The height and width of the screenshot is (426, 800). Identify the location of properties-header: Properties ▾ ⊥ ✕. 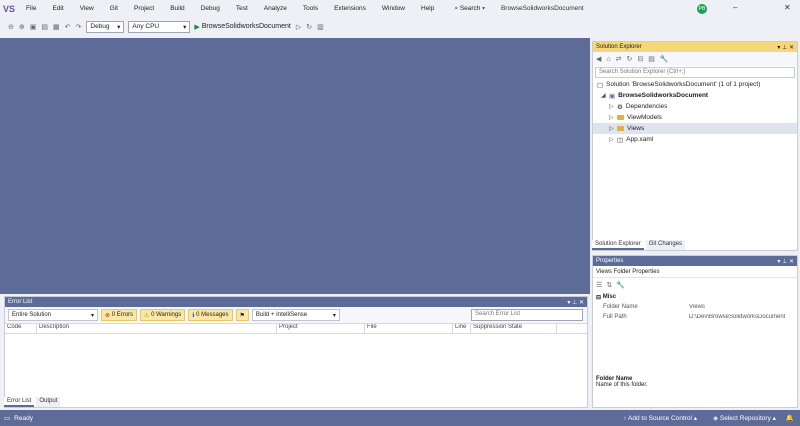
(695, 261).